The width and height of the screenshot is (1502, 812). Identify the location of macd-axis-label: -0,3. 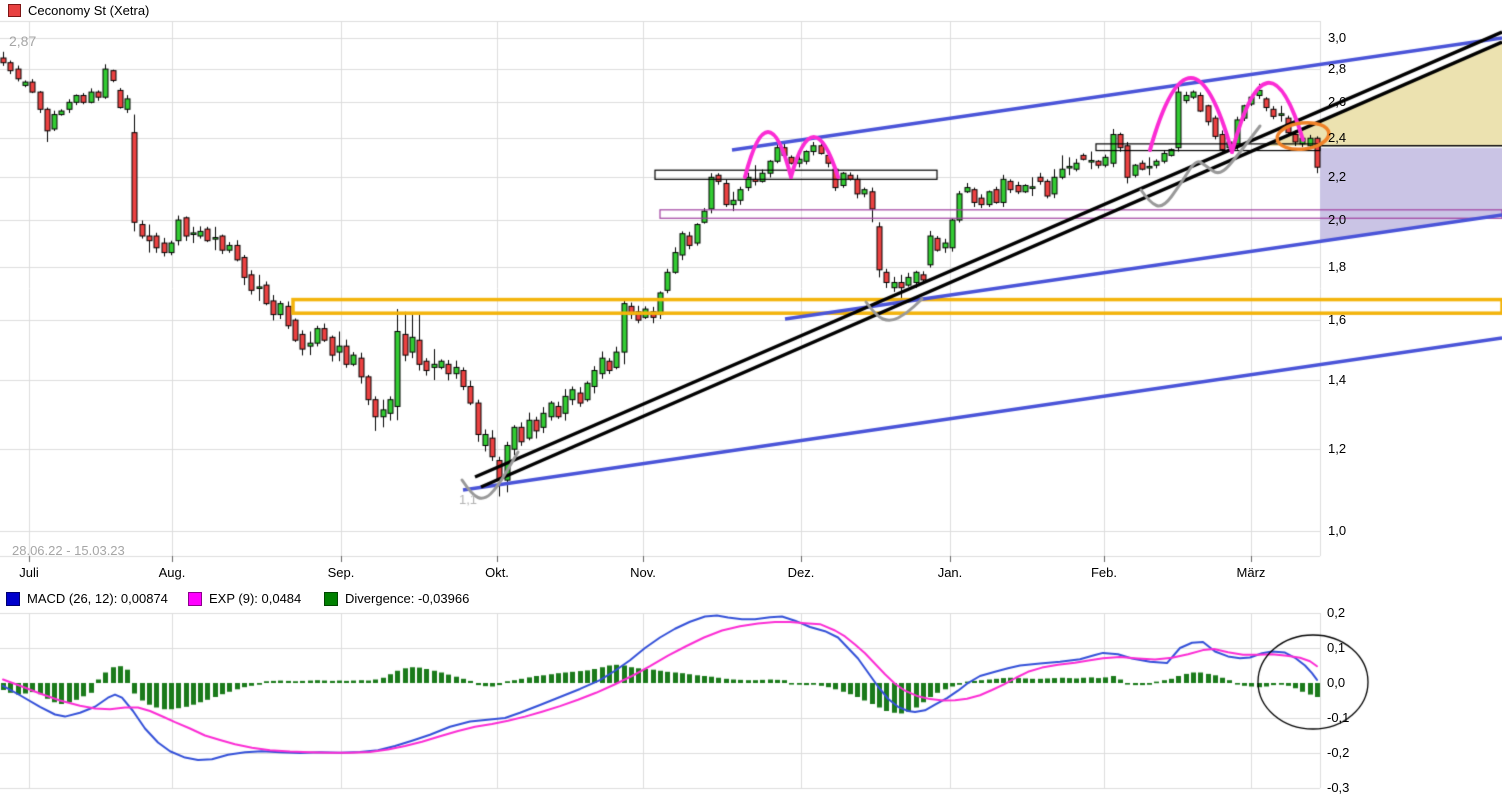
(1338, 787).